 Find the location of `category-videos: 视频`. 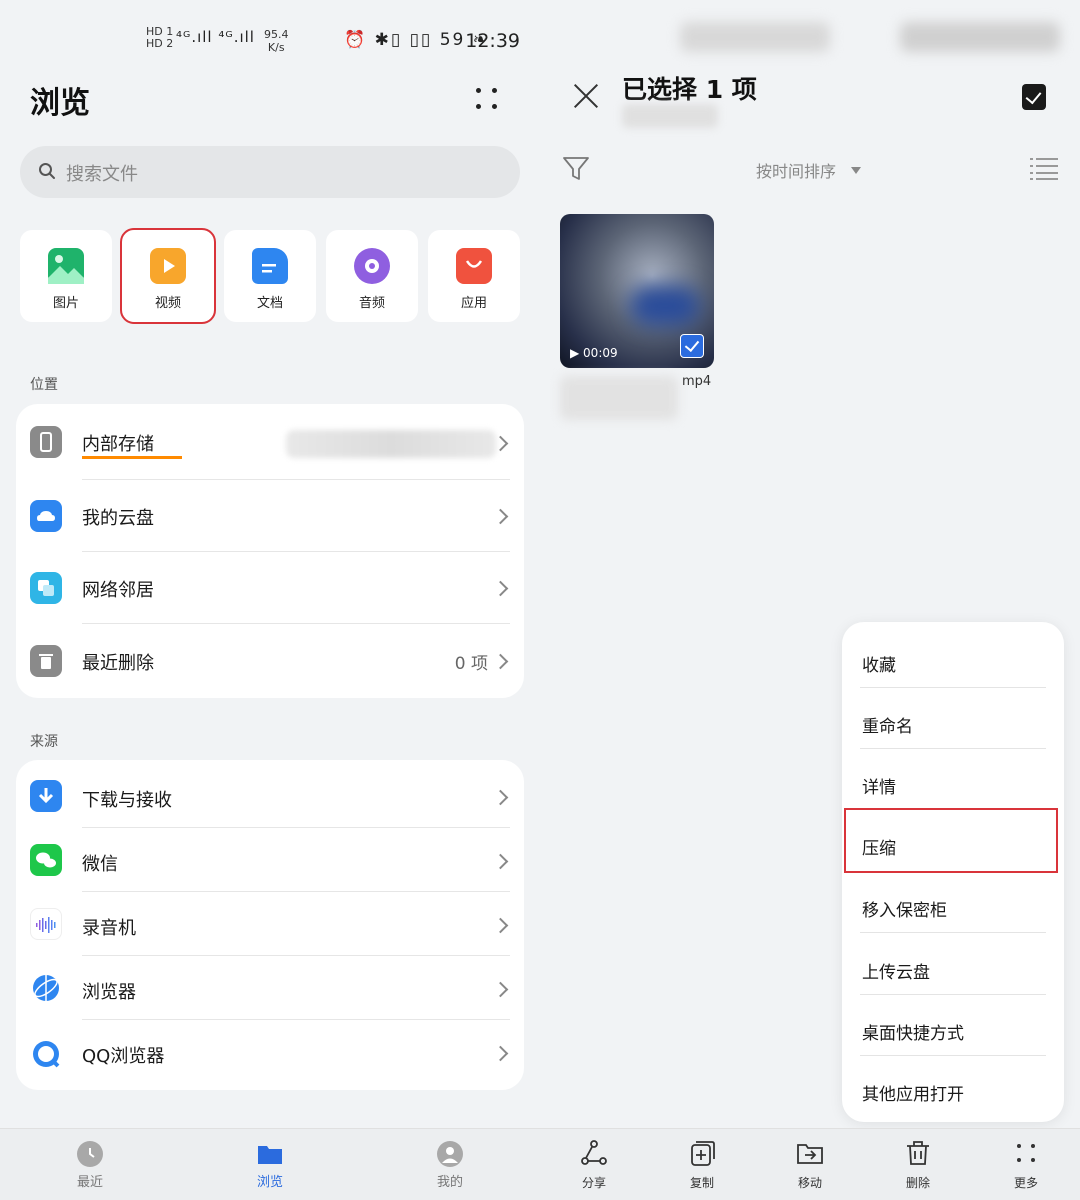

category-videos: 视频 is located at coordinates (168, 276).